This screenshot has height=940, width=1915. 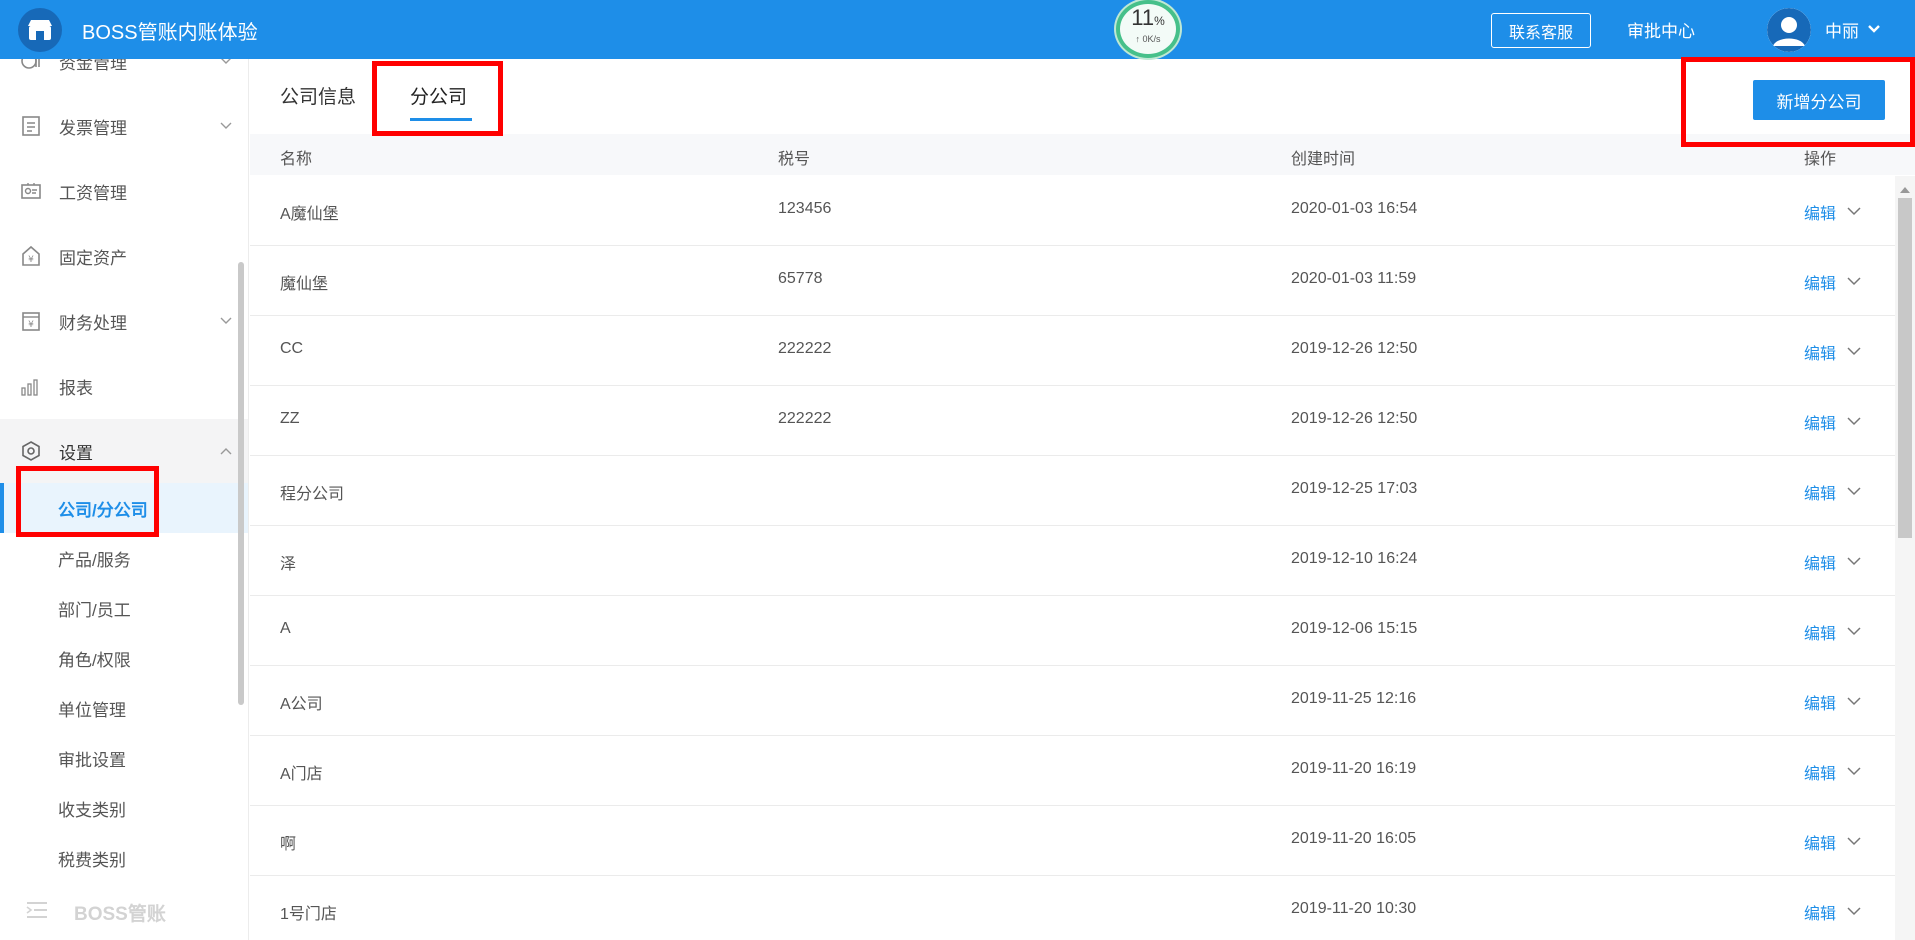 I want to click on sidebar-item-fixed-assets: ¥ 固定资产, so click(x=124, y=256).